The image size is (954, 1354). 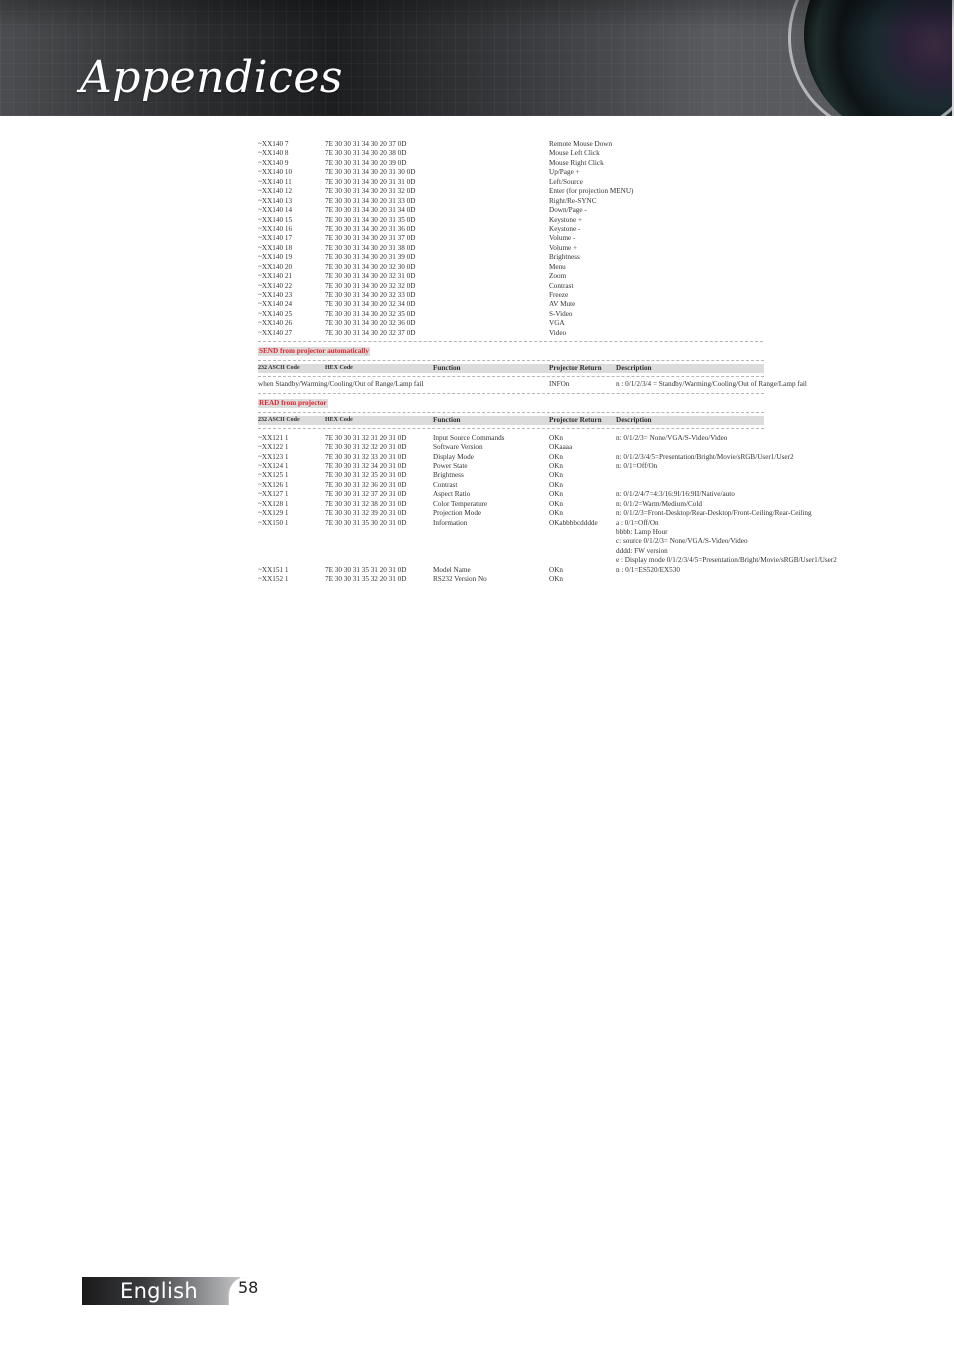 I want to click on description: n: 0/1/2/3= None/VGA/S-Video/Video, so click(x=747, y=438).